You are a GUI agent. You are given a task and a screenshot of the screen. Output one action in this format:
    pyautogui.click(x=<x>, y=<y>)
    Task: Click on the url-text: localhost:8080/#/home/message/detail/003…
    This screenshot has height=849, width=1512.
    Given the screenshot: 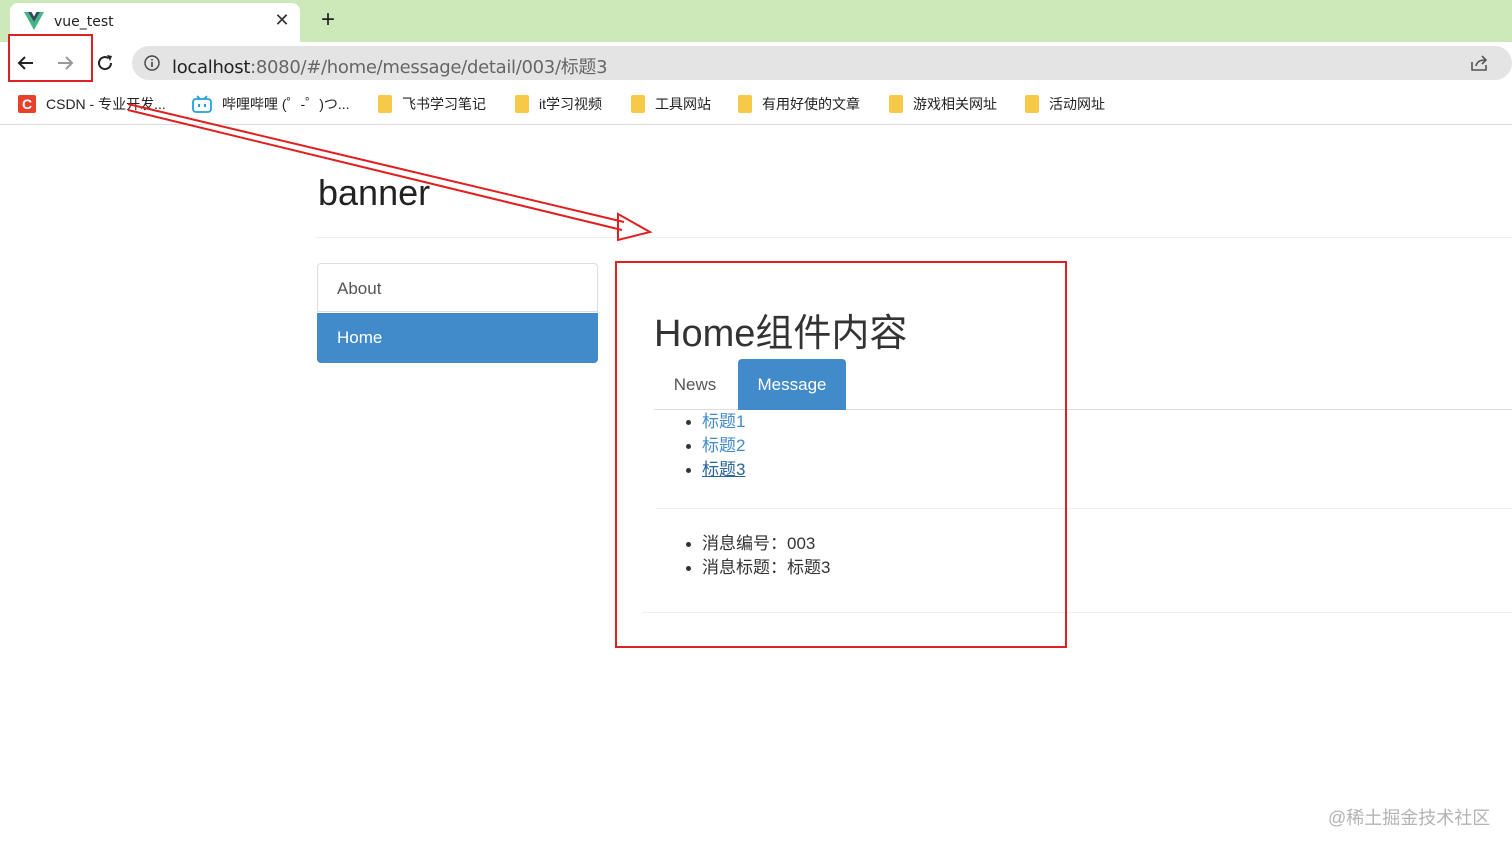 What is the action you would take?
    pyautogui.click(x=390, y=66)
    